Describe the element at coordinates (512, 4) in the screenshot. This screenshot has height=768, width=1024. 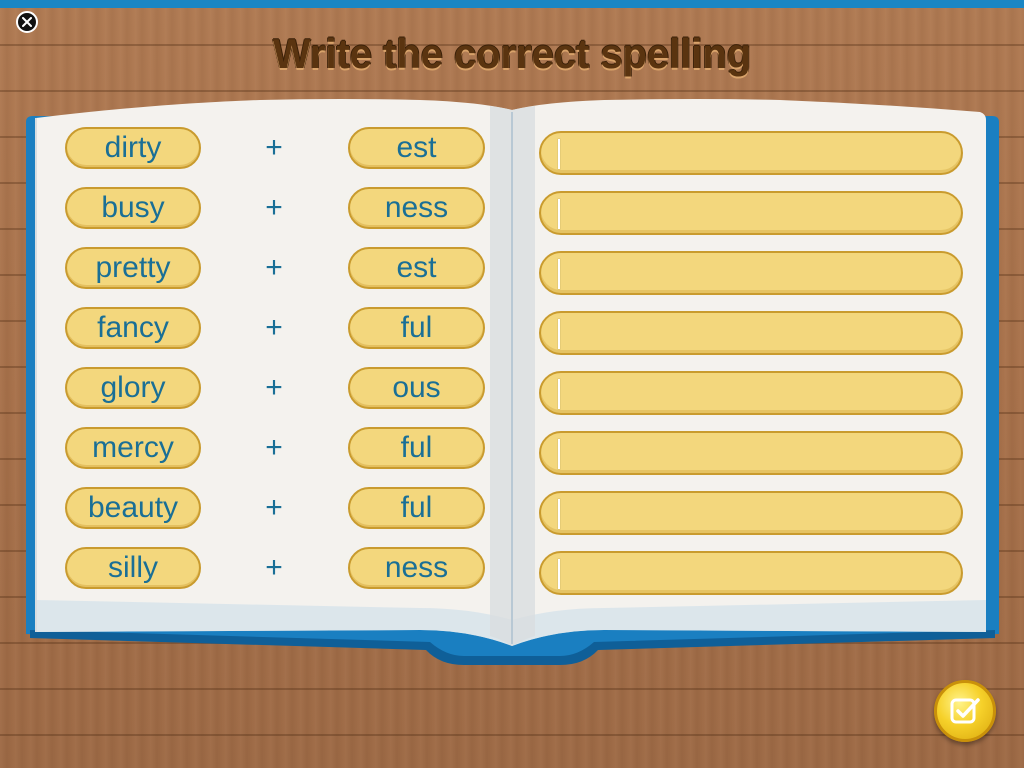
I see `top-bar` at that location.